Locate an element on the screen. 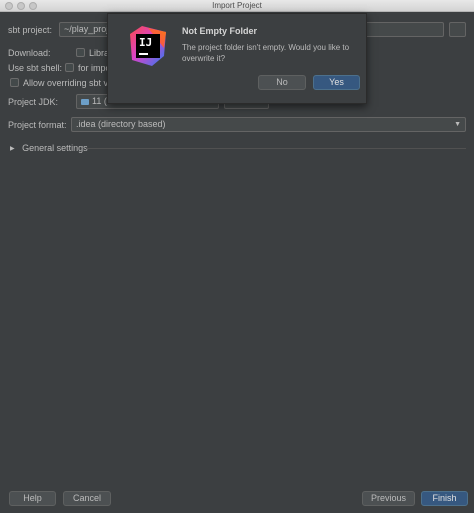 Image resolution: width=474 pixels, height=513 pixels. project-jdk-label: Project JDK: is located at coordinates (33, 102).